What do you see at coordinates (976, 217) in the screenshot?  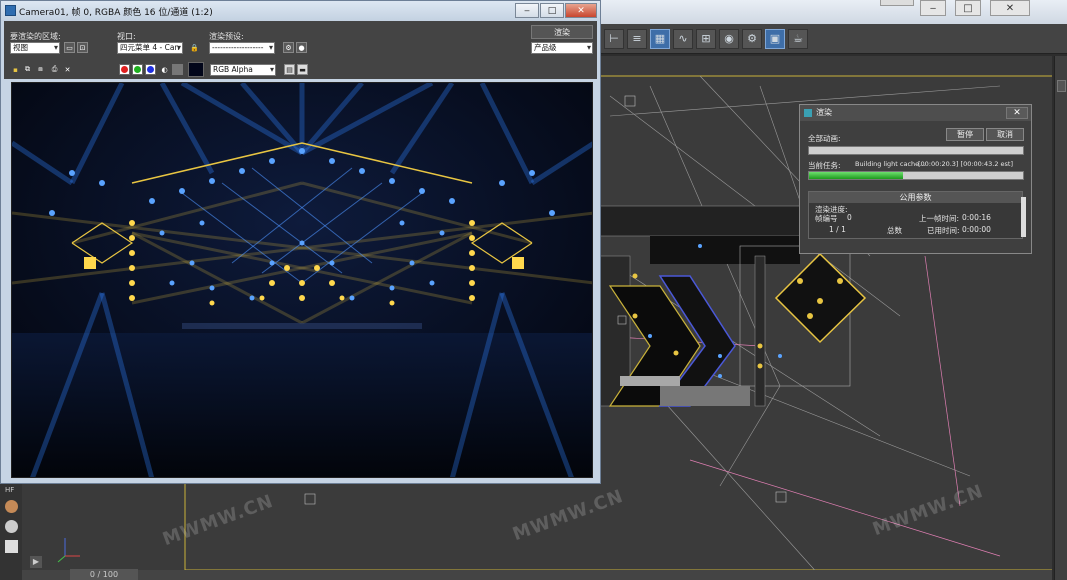 I see `last-frame-time-value: 0:00:16` at bounding box center [976, 217].